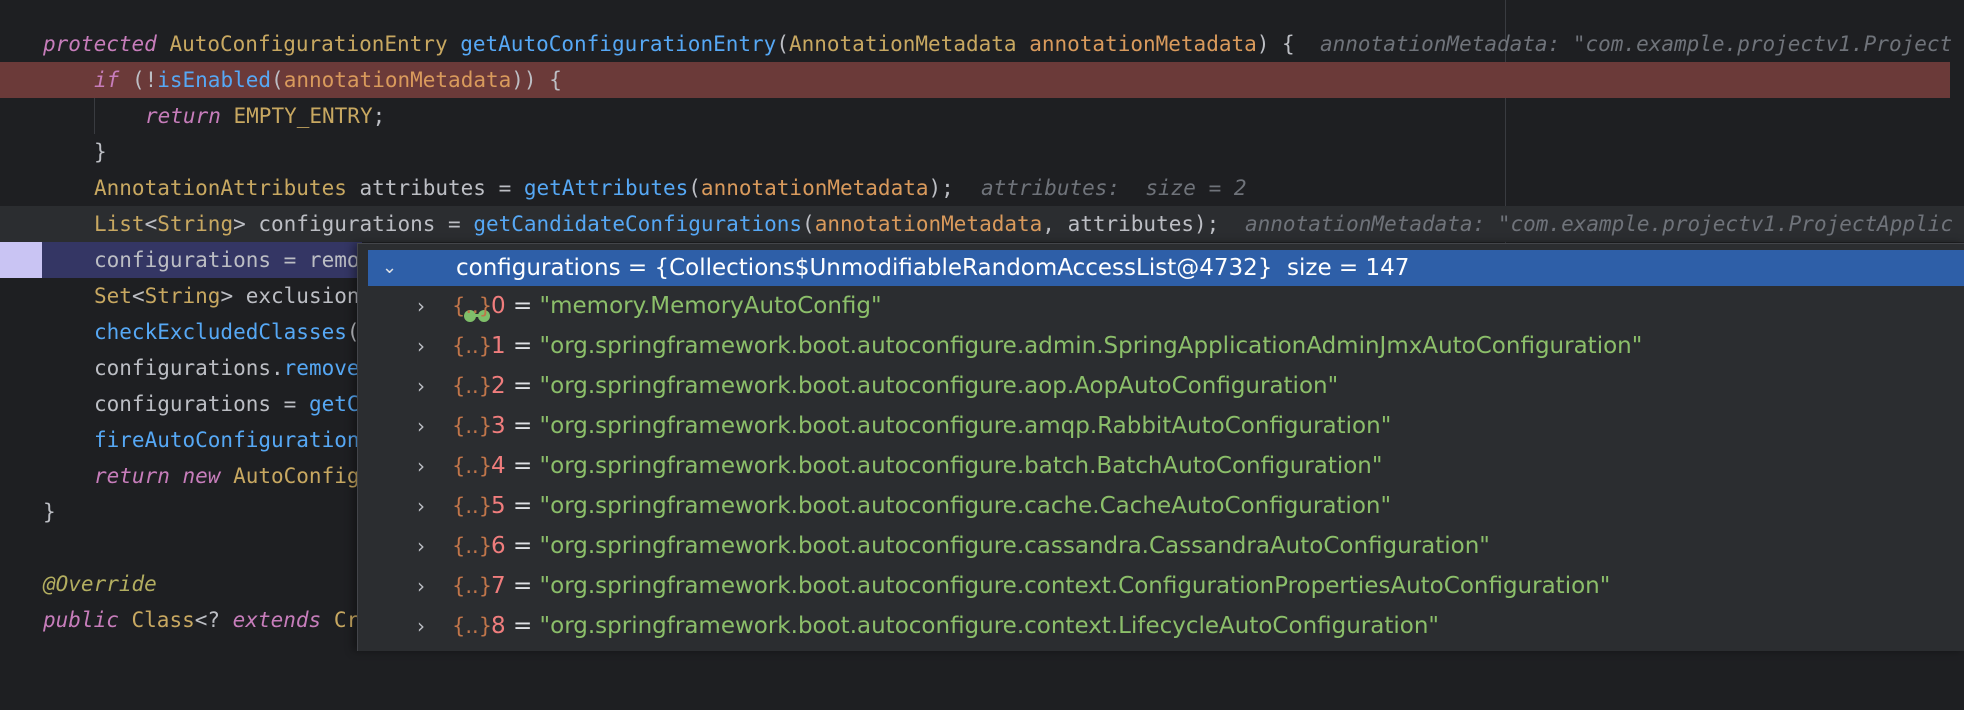 The image size is (1964, 710). I want to click on code-token: > configurations =, so click(353, 224).